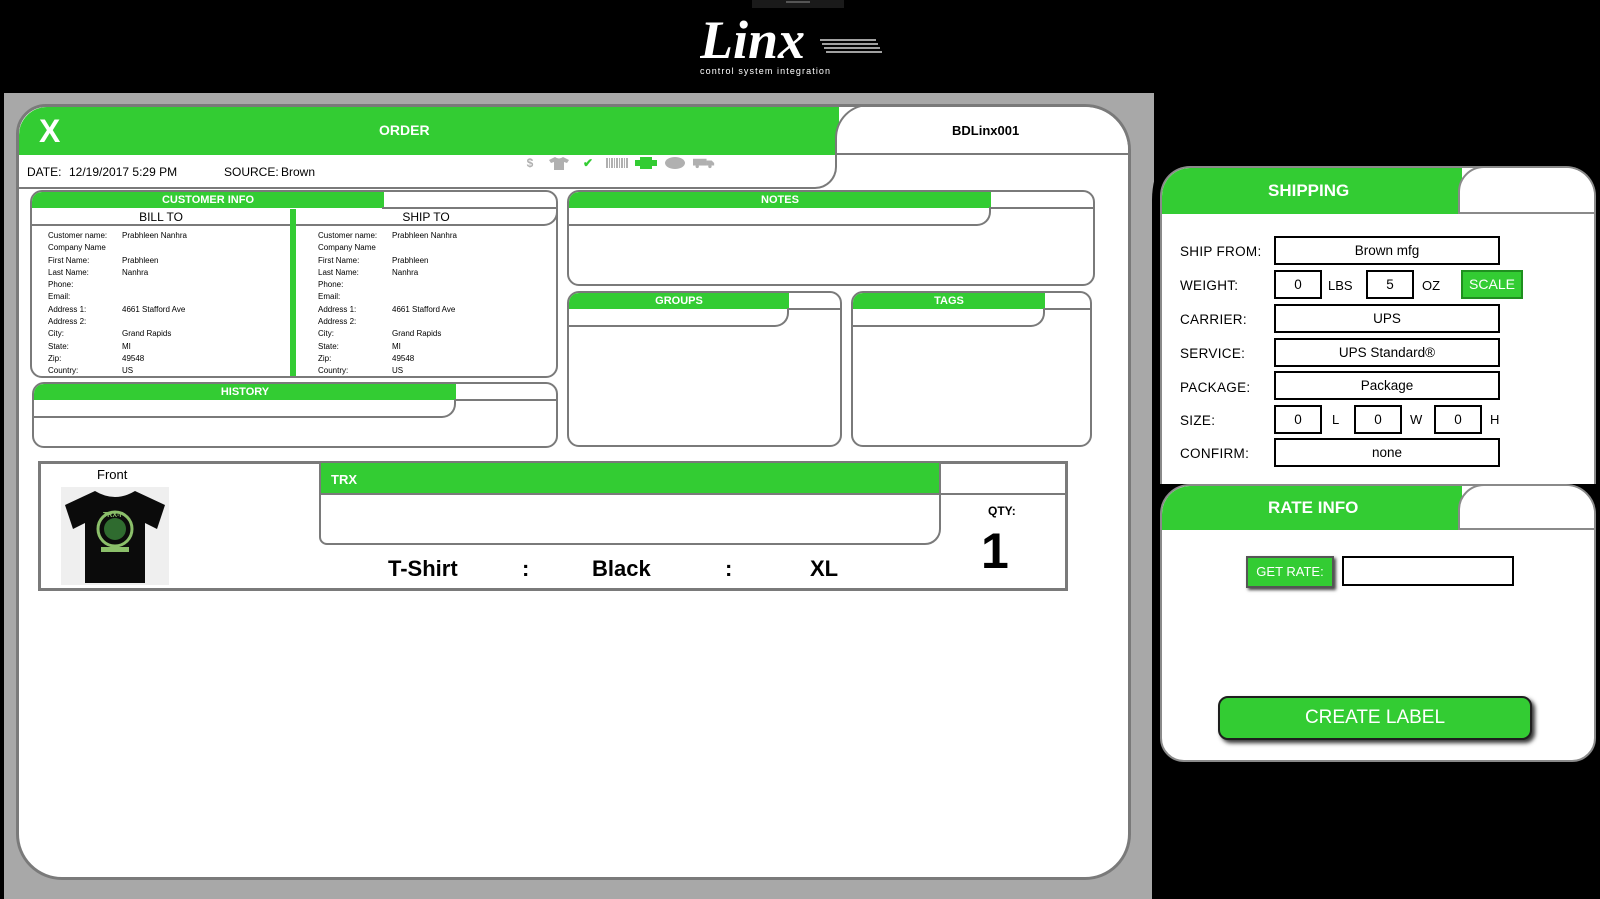 Image resolution: width=1600 pixels, height=899 pixels. Describe the element at coordinates (949, 318) in the screenshot. I see `tags-header-curve` at that location.